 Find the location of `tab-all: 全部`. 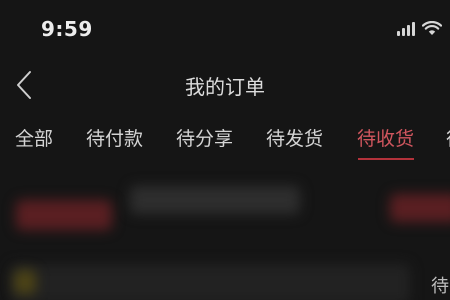

tab-all: 全部 is located at coordinates (34, 137).